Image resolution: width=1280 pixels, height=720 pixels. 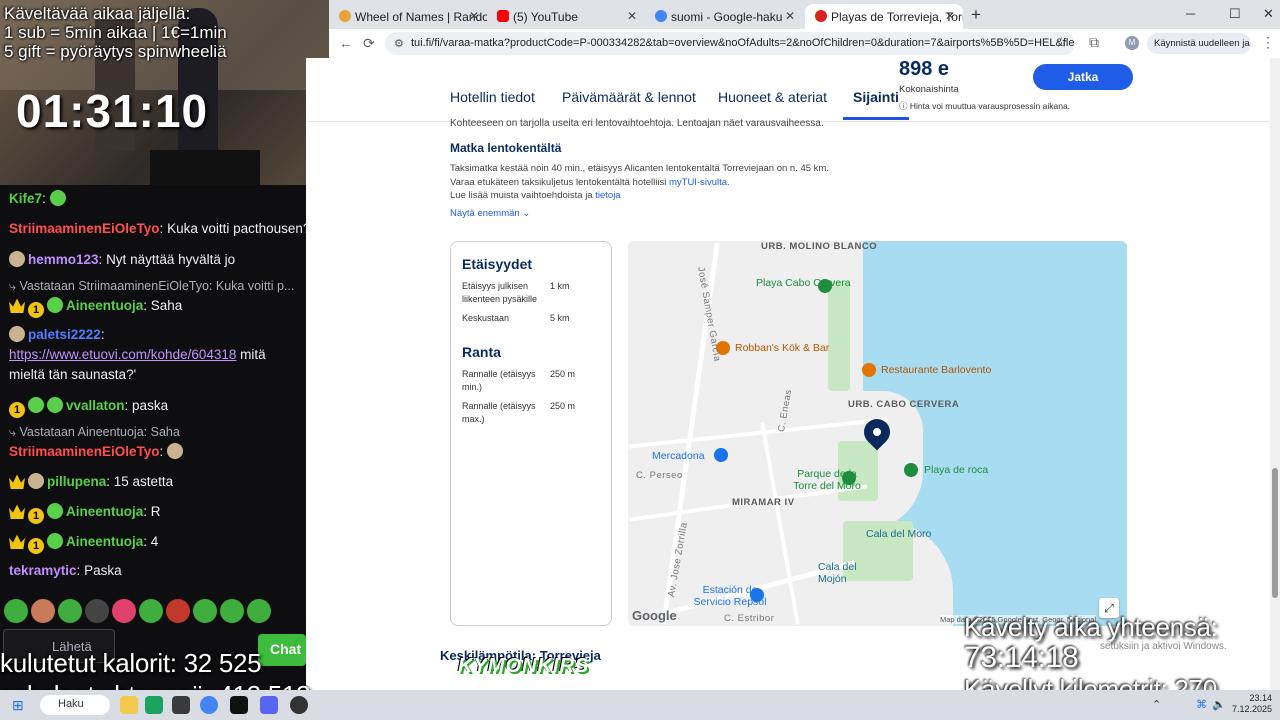 What do you see at coordinates (129, 705) in the screenshot?
I see `file-explorer-icon` at bounding box center [129, 705].